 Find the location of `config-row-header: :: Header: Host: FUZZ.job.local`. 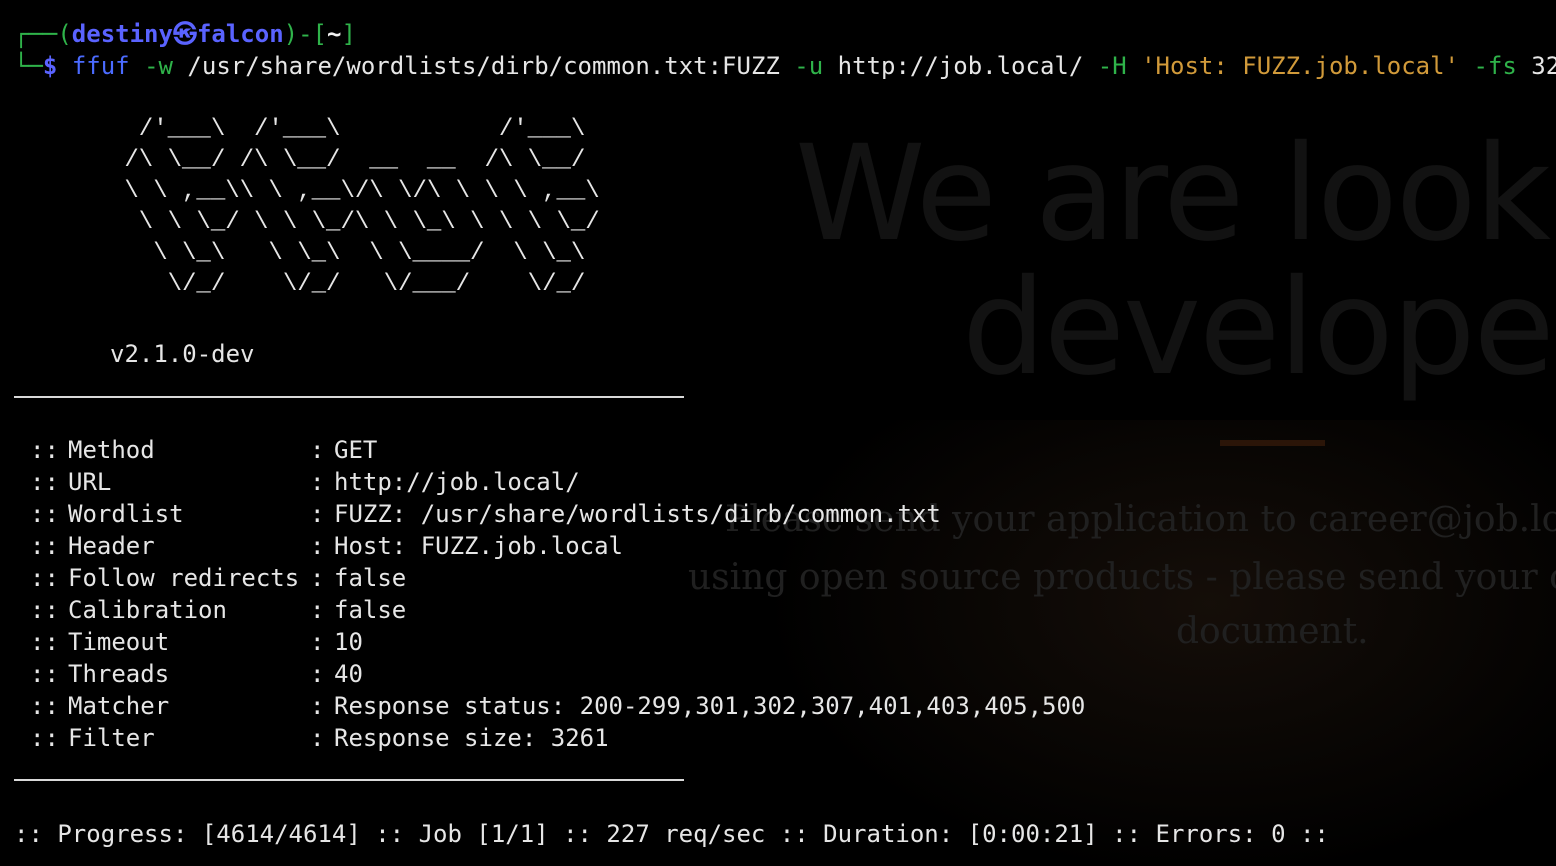

config-row-header: :: Header: Host: FUZZ.job.local is located at coordinates (326, 546).